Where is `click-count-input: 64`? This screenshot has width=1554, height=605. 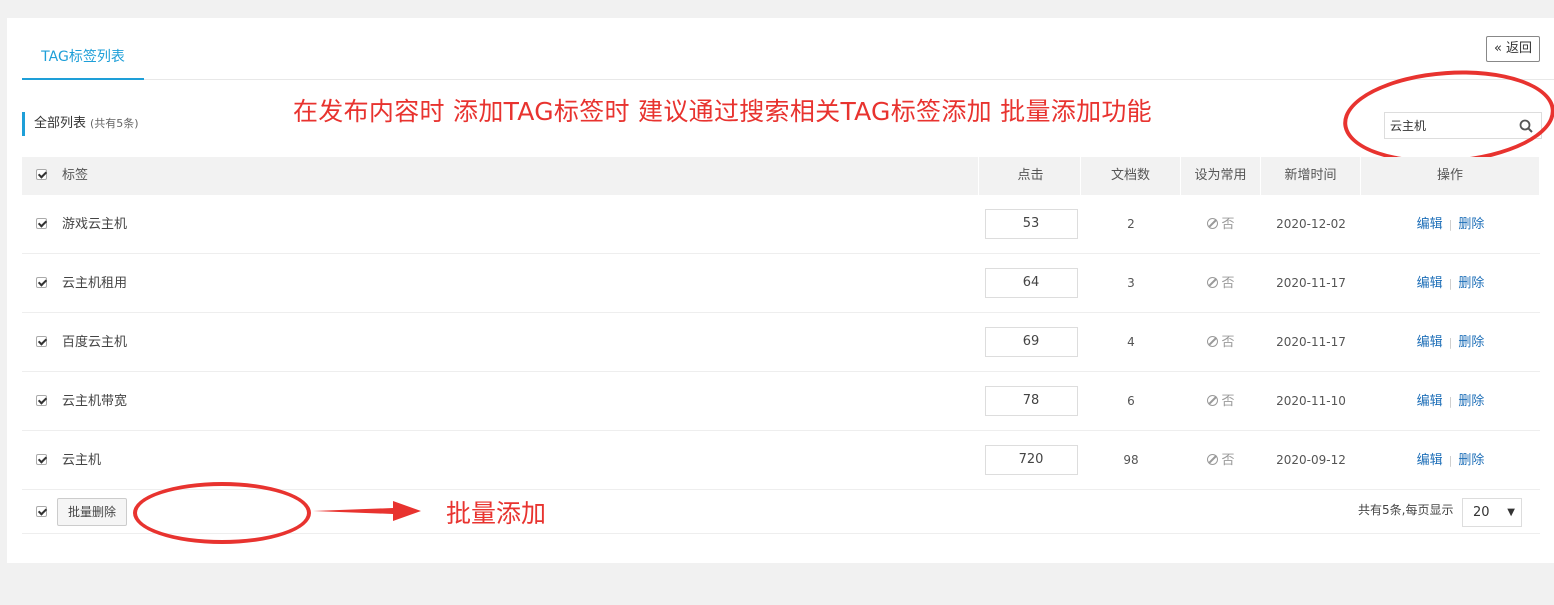
click-count-input: 64 is located at coordinates (1031, 282).